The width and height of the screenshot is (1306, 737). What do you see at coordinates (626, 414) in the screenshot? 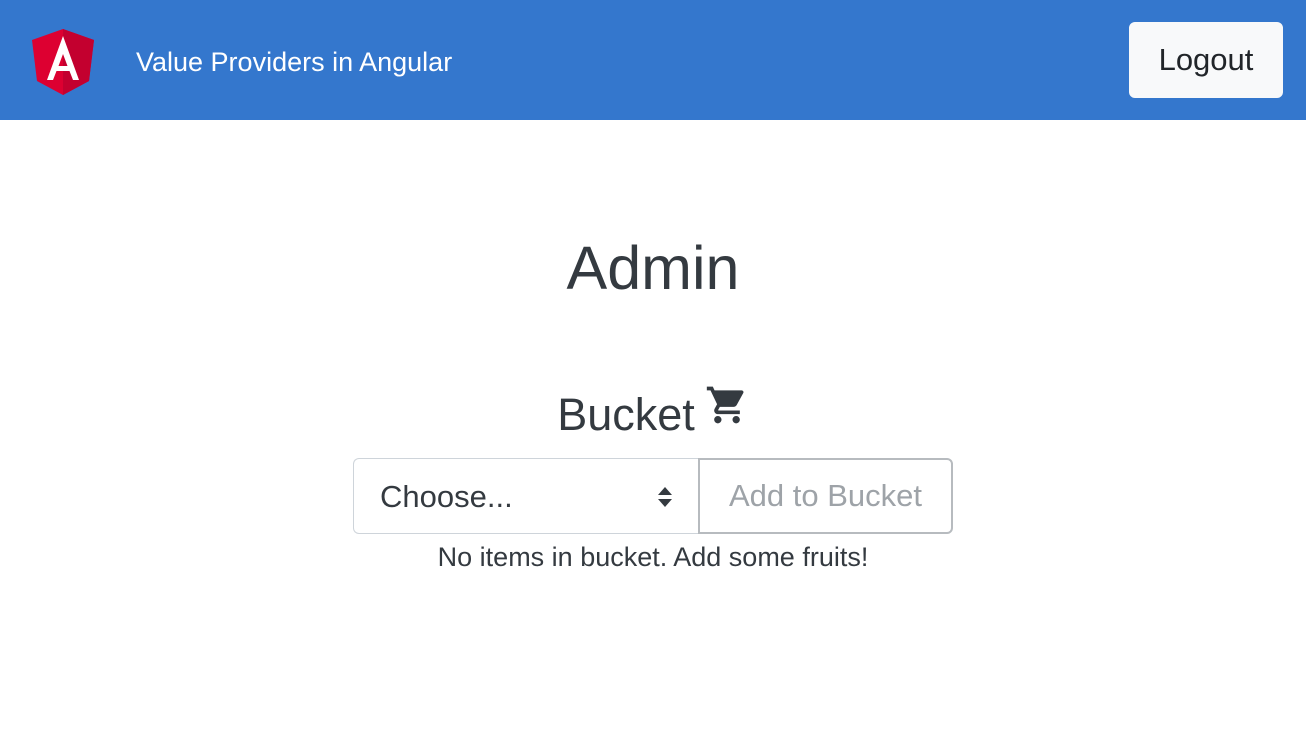
I see `bucket-heading-label: Bucket` at bounding box center [626, 414].